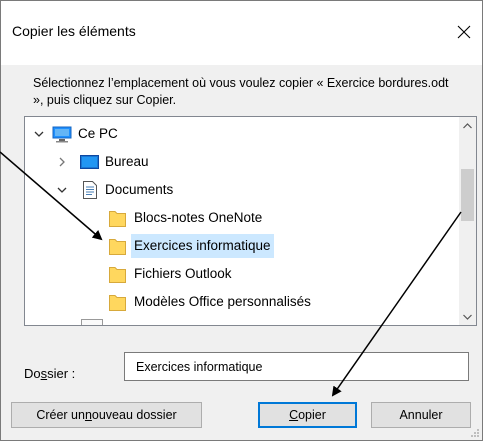 The image size is (483, 441). Describe the element at coordinates (475, 433) in the screenshot. I see `resize-grip-icon` at that location.